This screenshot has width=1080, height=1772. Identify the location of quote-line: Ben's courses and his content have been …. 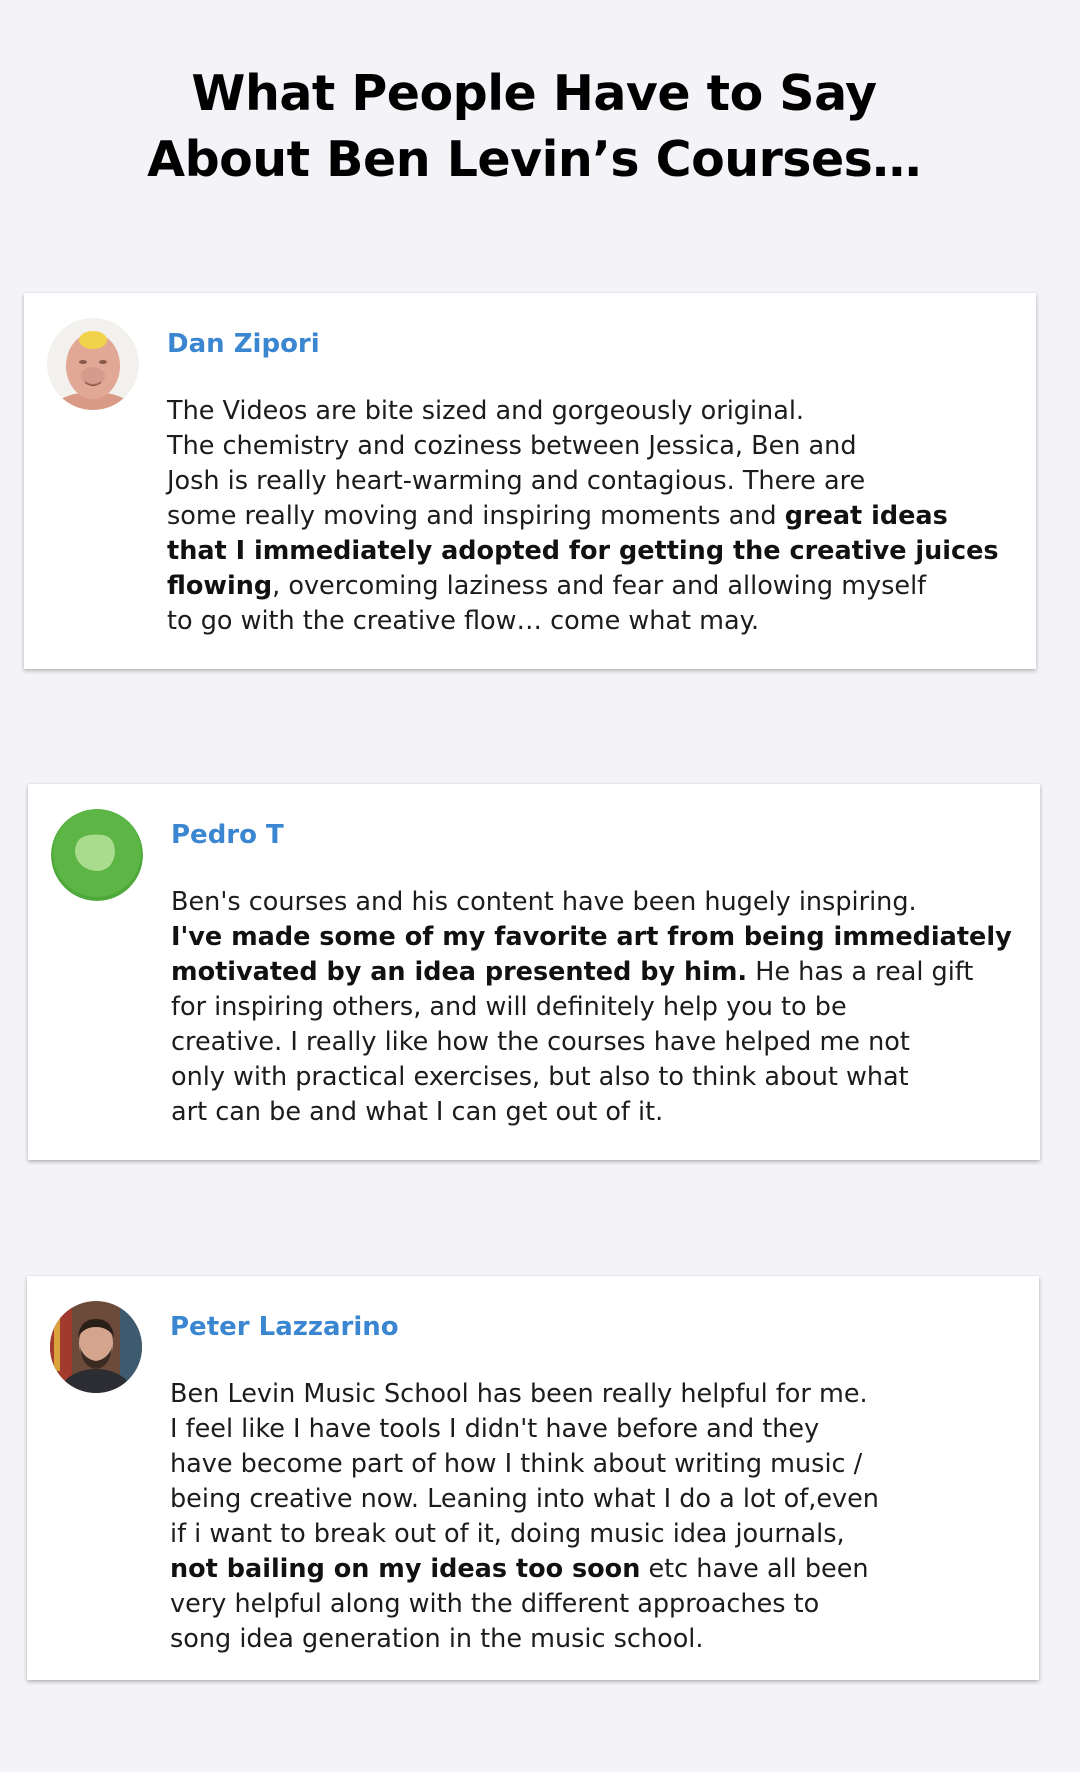
(544, 902).